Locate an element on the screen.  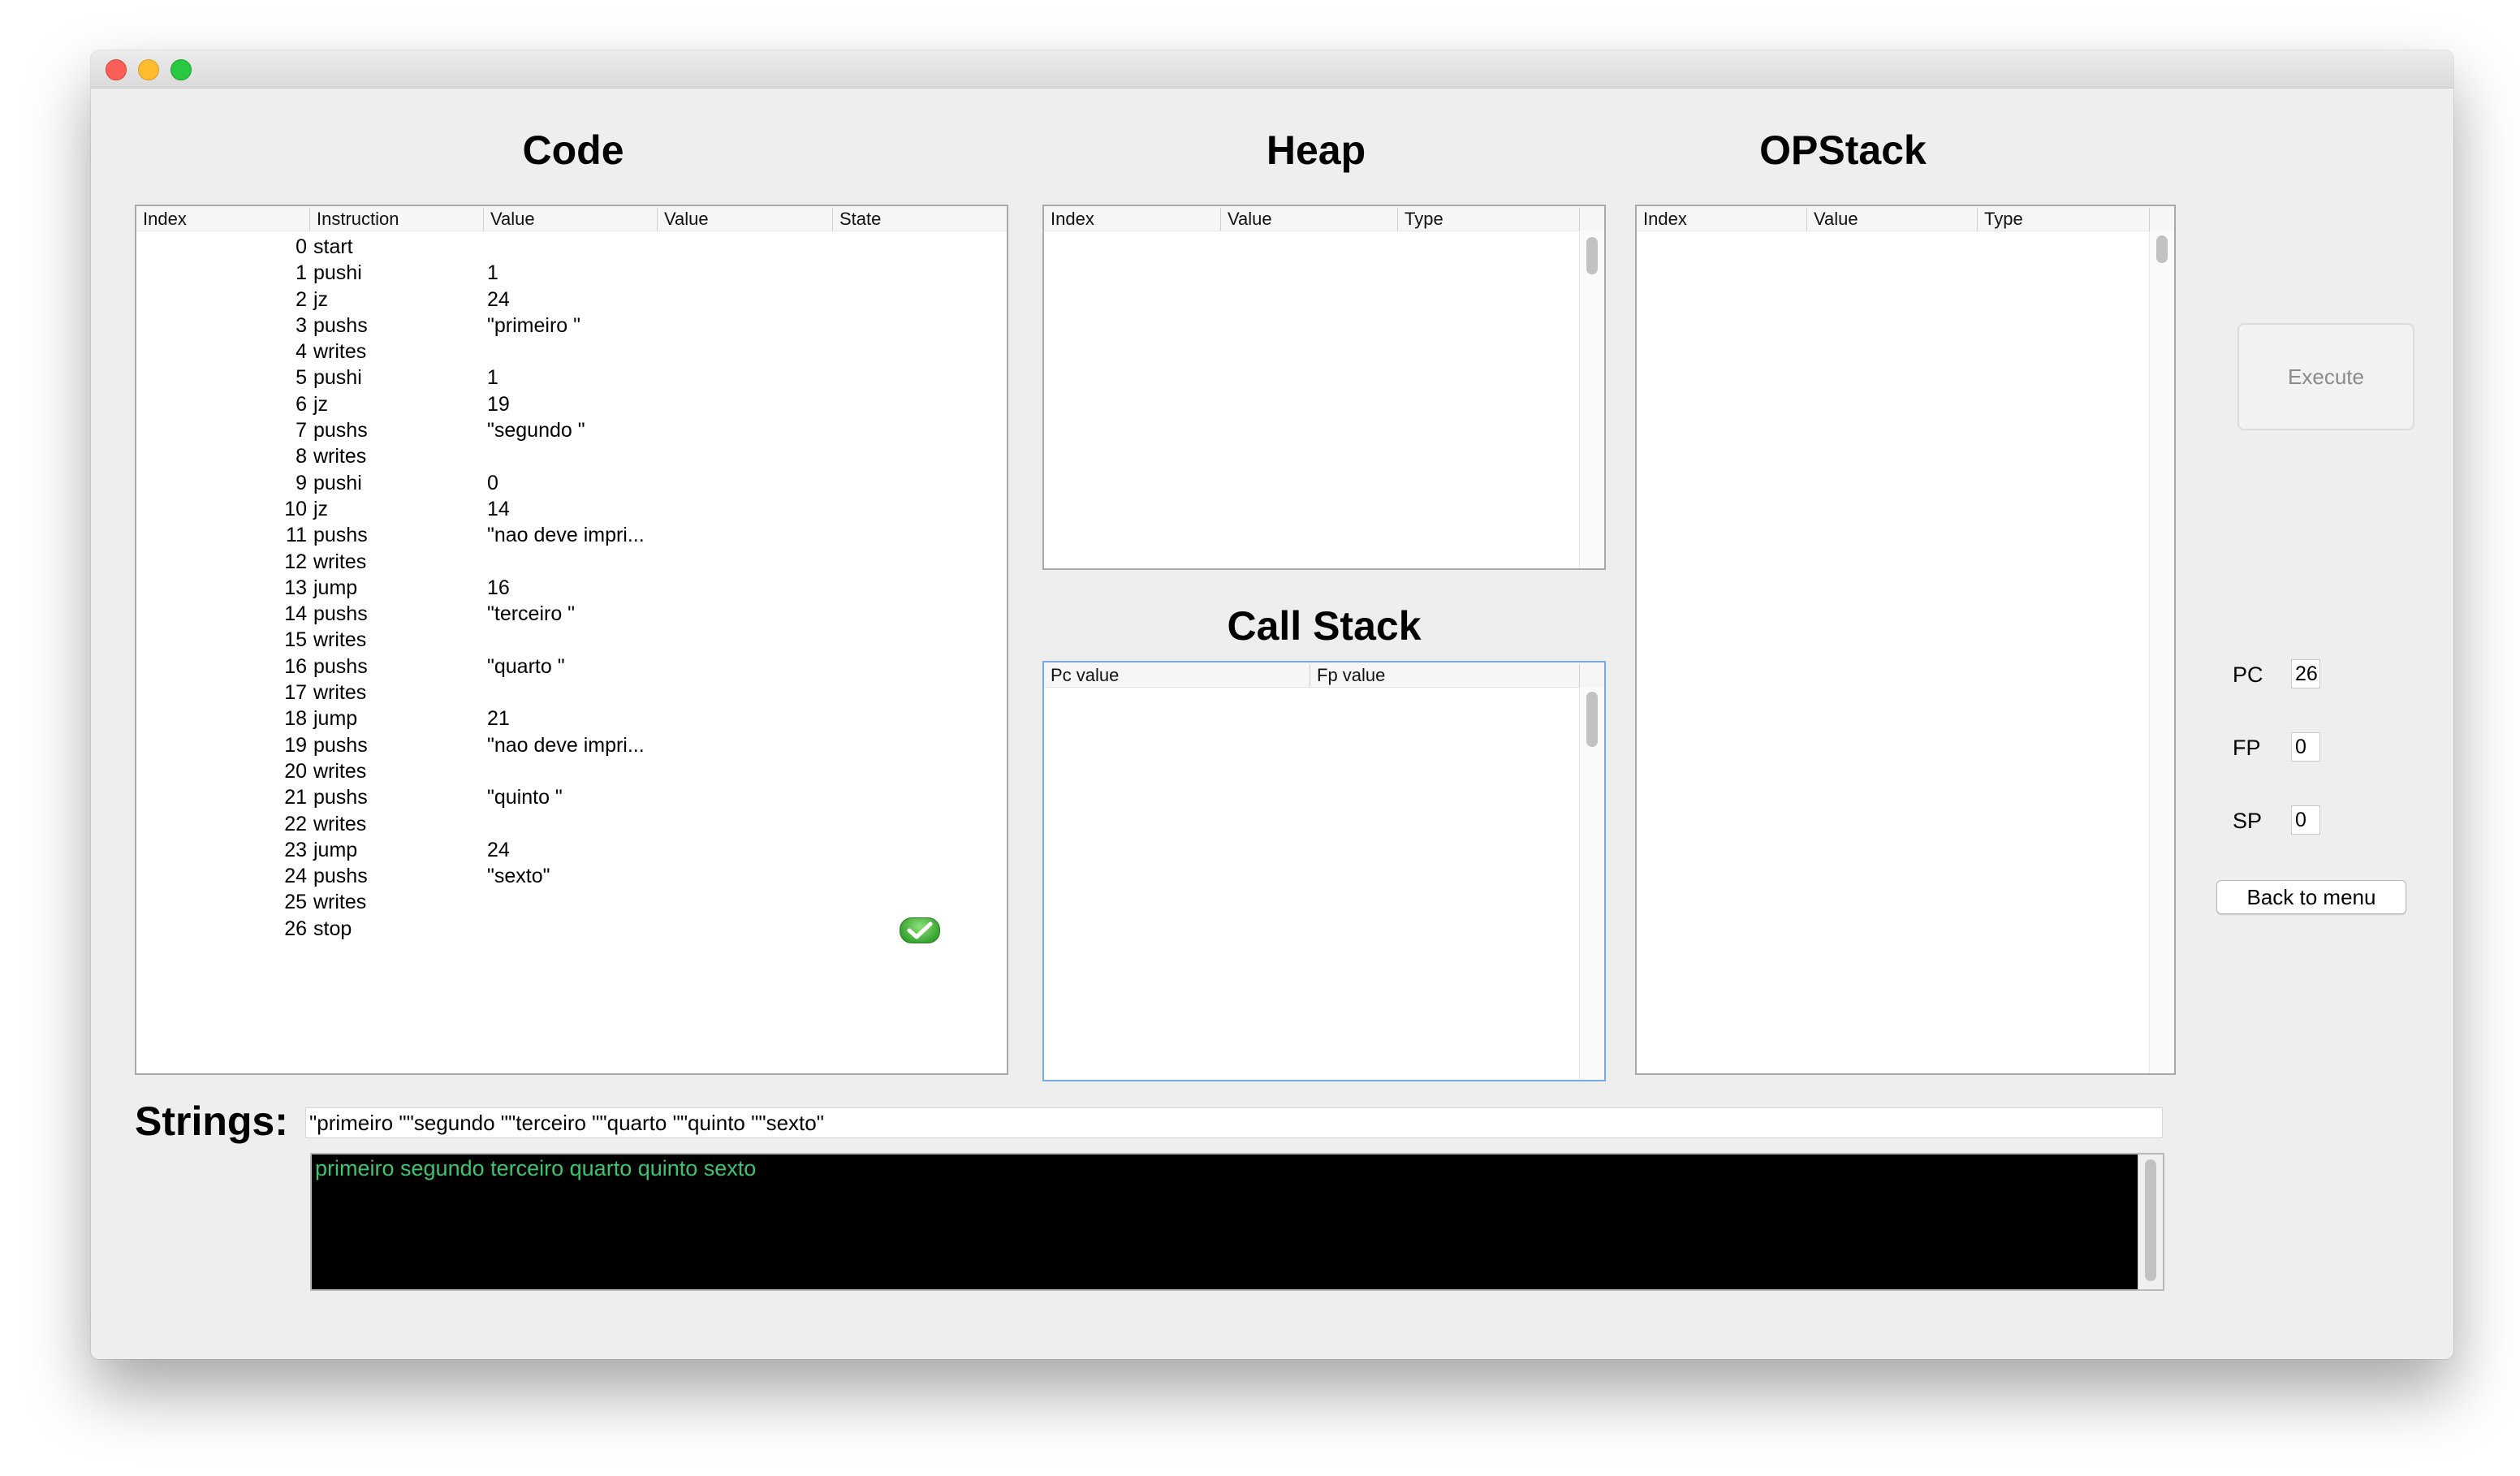
back-to-menu-button: Back to menu is located at coordinates (2311, 897).